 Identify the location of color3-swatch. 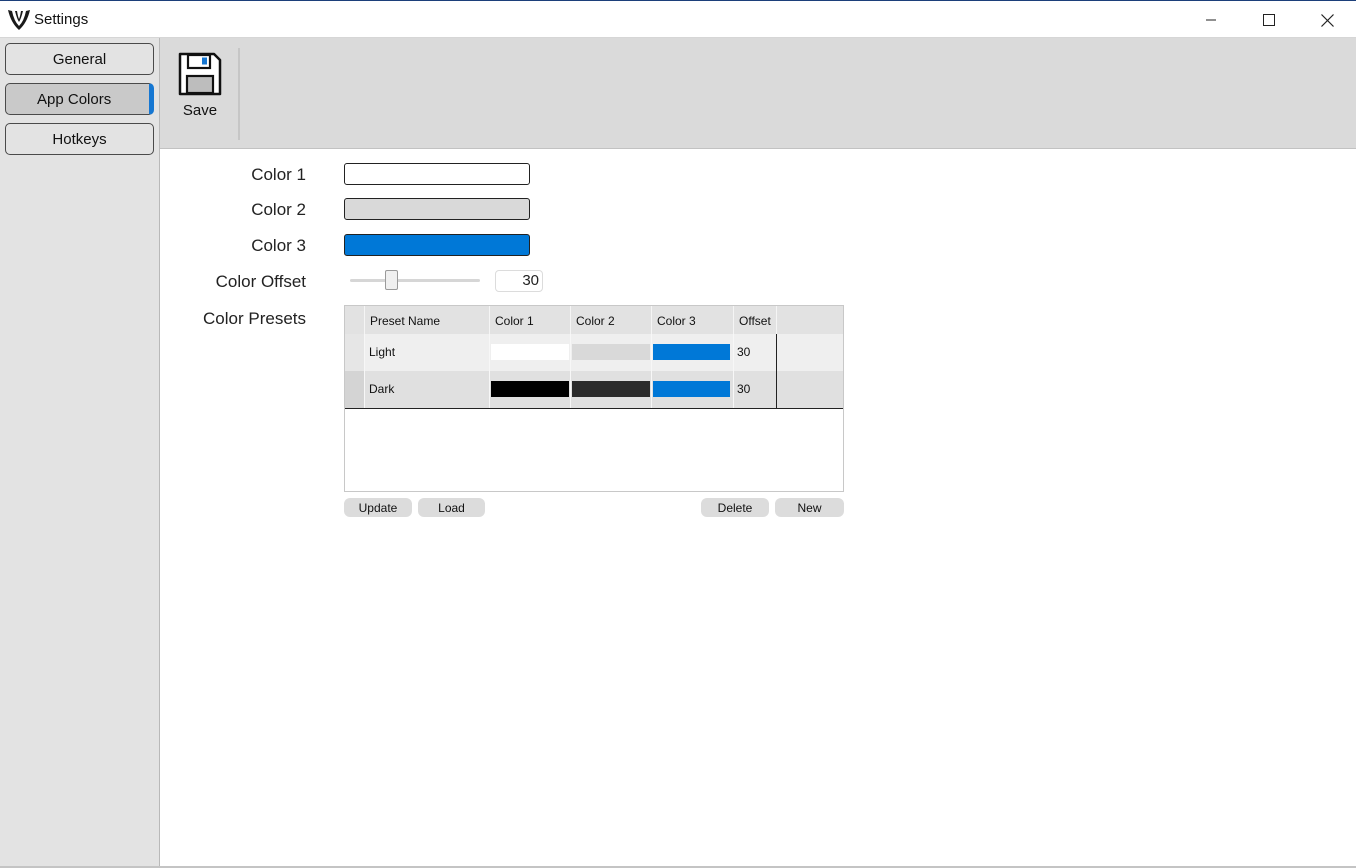
(437, 245).